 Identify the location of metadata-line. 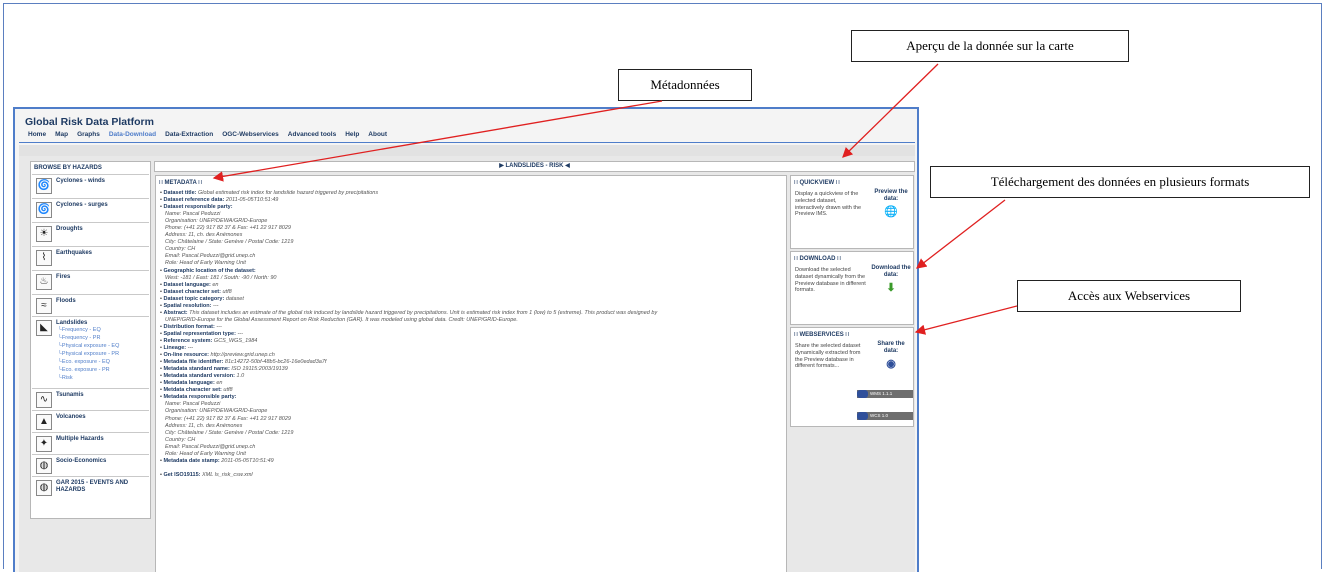
(472, 468).